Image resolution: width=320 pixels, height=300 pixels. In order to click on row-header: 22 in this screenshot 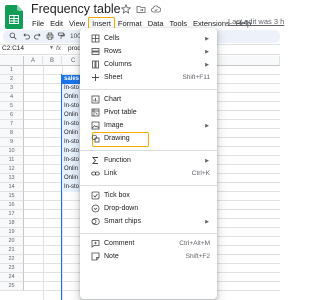, I will do `click(12, 259)`.